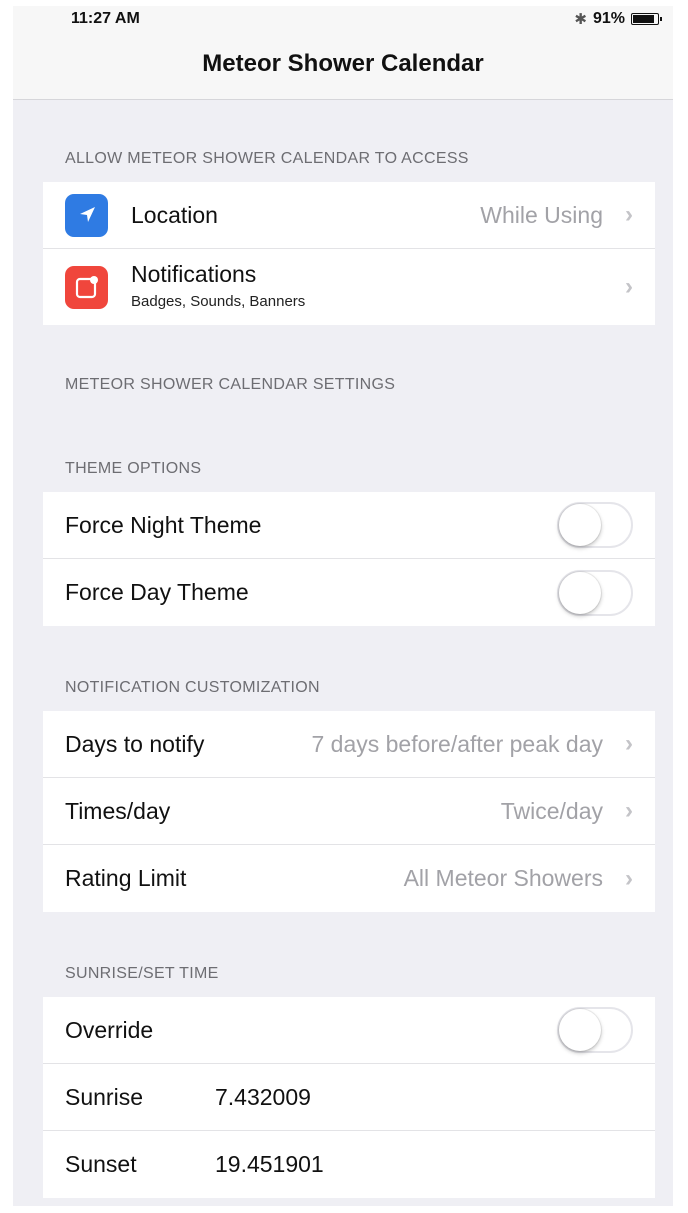  What do you see at coordinates (349, 1030) in the screenshot?
I see `override-row: Override` at bounding box center [349, 1030].